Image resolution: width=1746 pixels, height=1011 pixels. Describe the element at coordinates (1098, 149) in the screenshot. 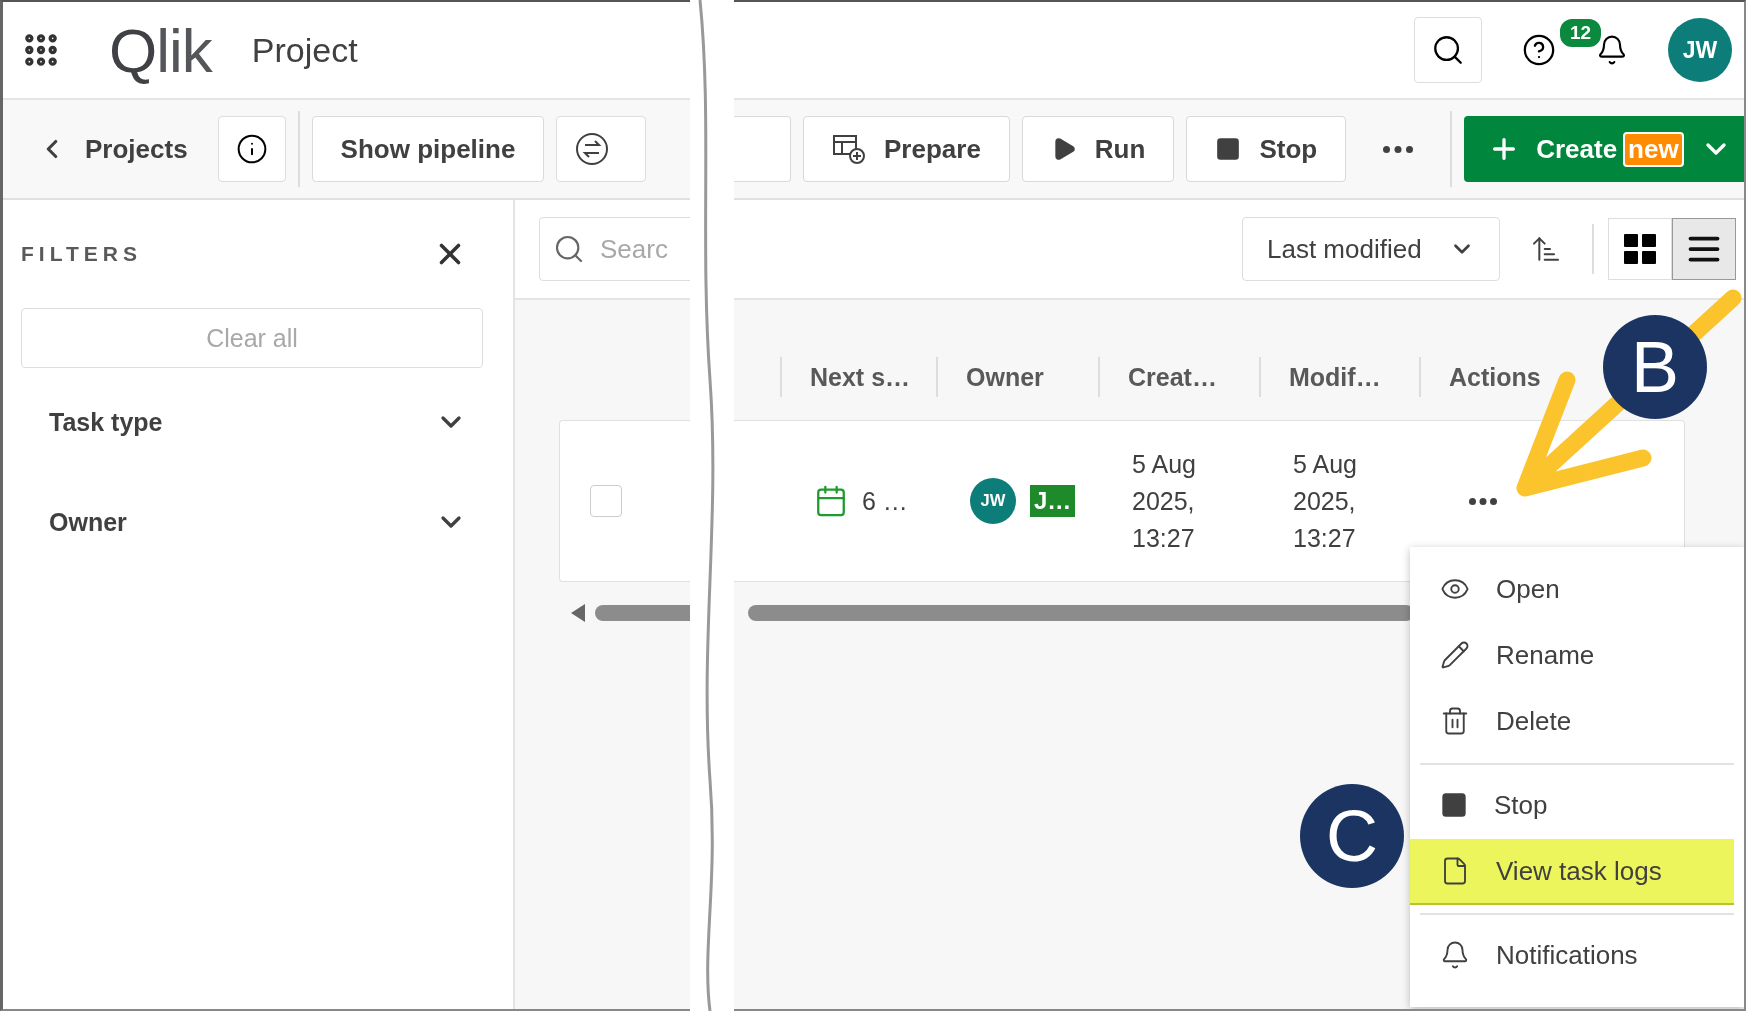

I see `toolbar-button: Run` at that location.